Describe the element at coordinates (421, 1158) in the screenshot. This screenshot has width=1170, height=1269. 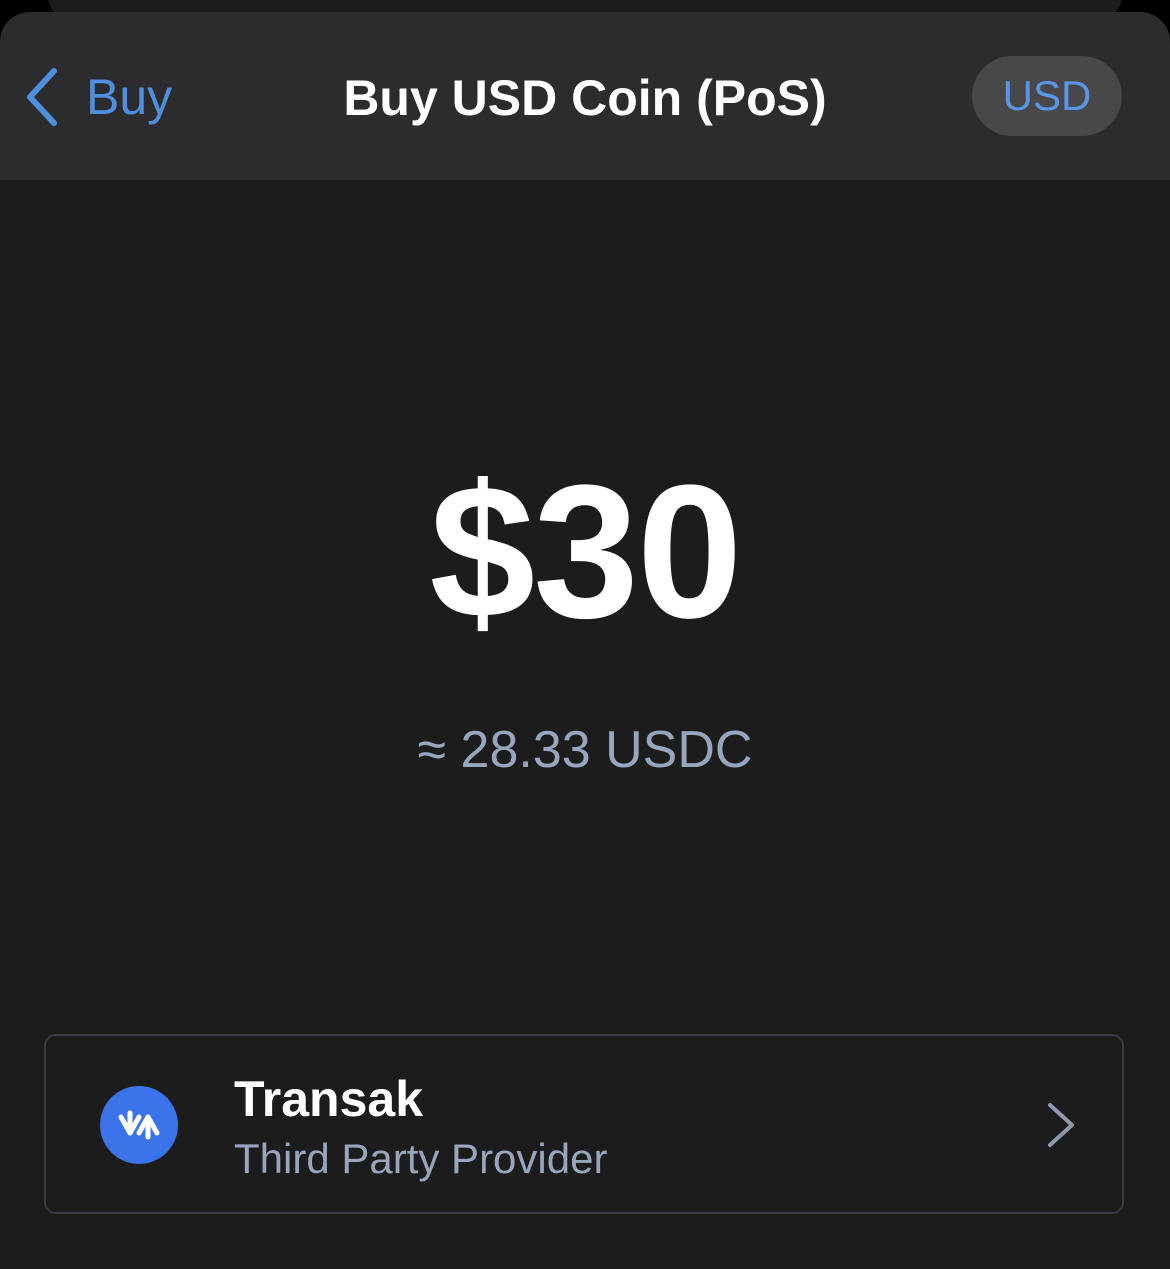
I see `provider-description: Third Party Provider` at that location.